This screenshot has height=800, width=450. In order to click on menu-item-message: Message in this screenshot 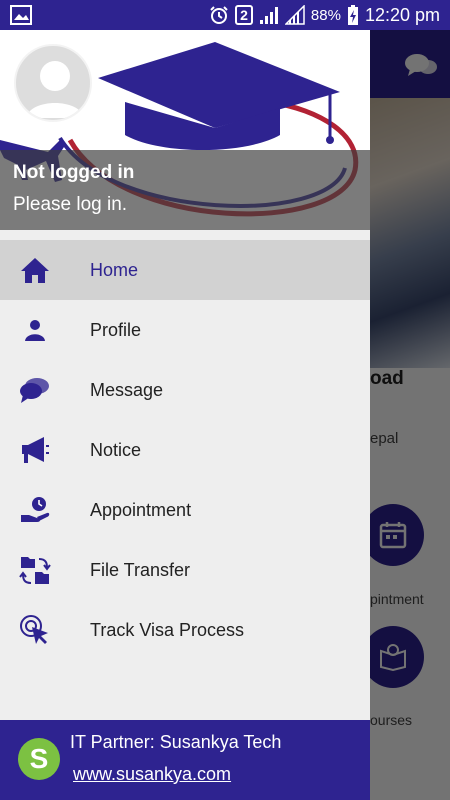, I will do `click(185, 390)`.